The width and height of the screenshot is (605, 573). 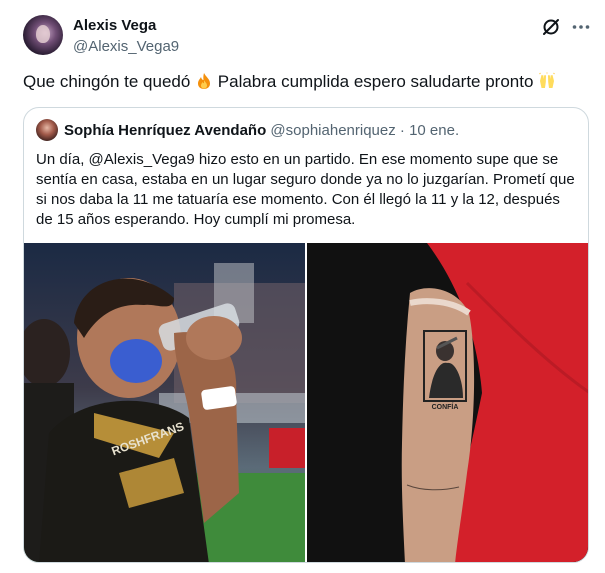 What do you see at coordinates (434, 130) in the screenshot?
I see `quoted-date: 10 ene.` at bounding box center [434, 130].